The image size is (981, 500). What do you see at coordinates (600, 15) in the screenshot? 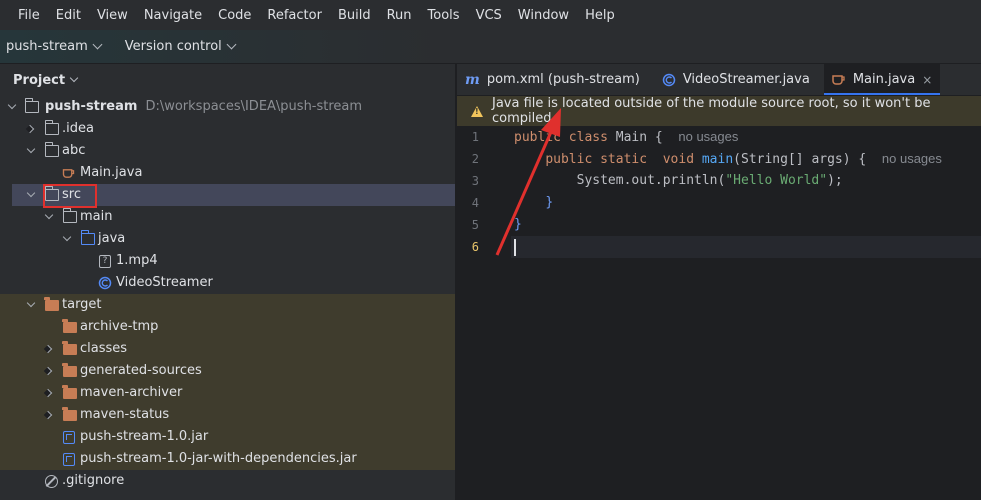
I see `menu-help: Help` at bounding box center [600, 15].